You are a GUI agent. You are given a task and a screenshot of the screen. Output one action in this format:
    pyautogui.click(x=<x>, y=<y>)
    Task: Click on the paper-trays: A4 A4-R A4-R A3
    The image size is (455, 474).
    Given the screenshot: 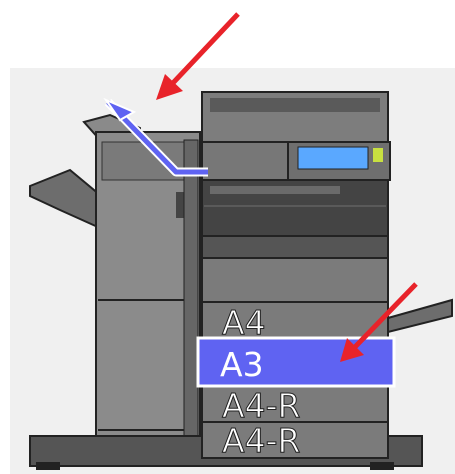 What is the action you would take?
    pyautogui.click(x=296, y=381)
    